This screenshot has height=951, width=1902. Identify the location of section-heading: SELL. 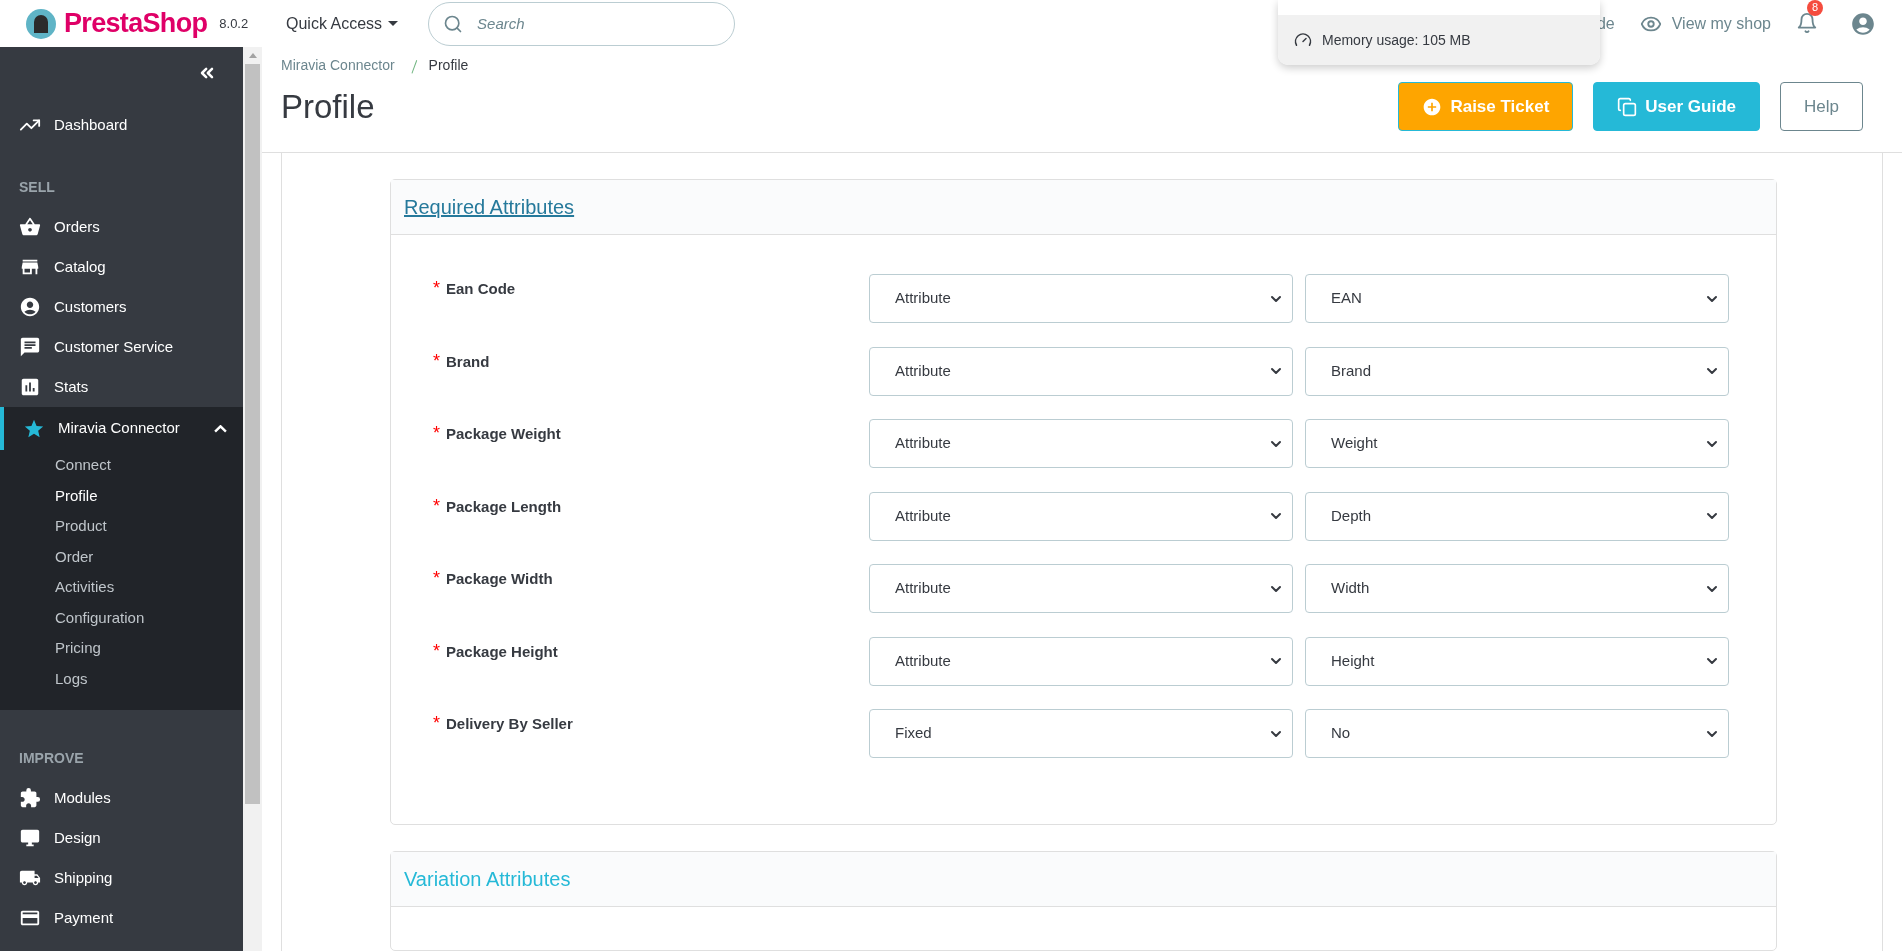
(37, 187).